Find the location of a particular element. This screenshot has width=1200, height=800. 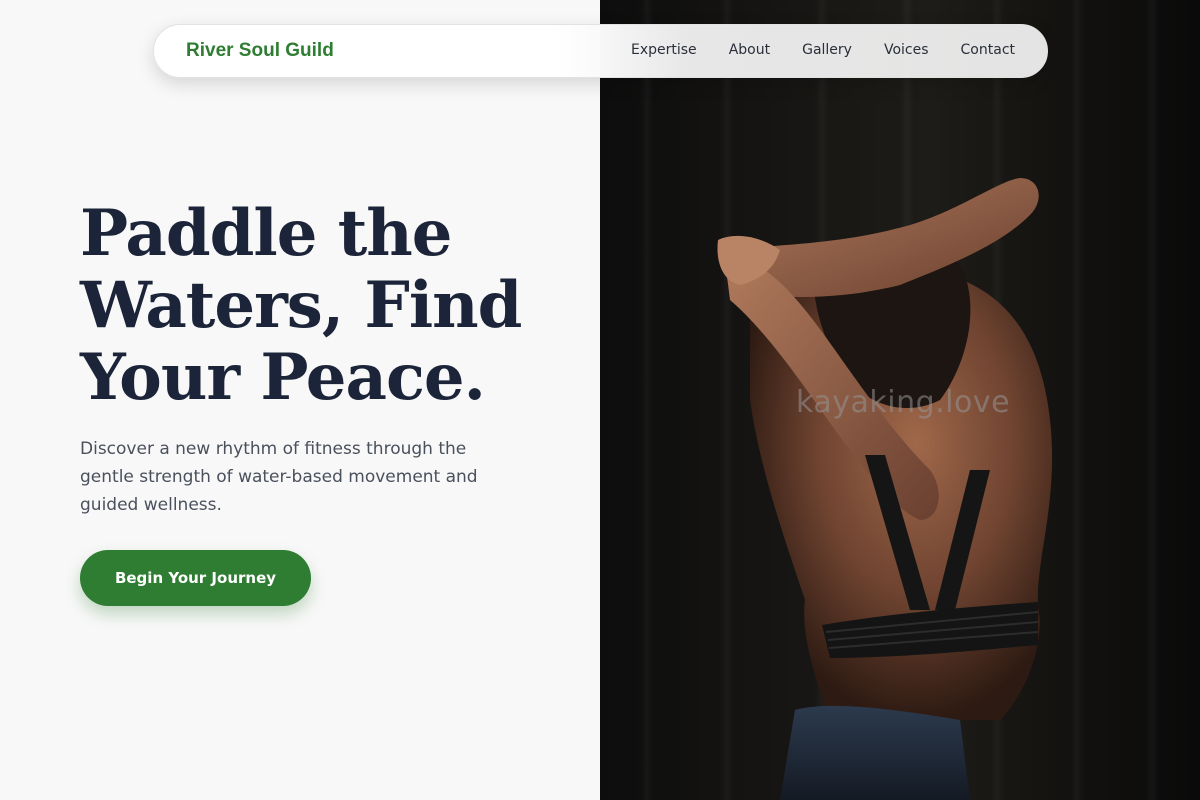

nav-links: Expertise About Gallery Voices Contact is located at coordinates (823, 50).